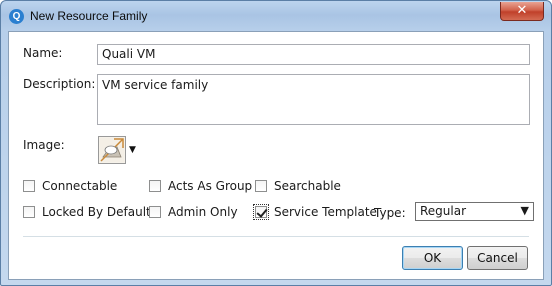 Image resolution: width=552 pixels, height=286 pixels. I want to click on checkbox-box-checked, so click(261, 212).